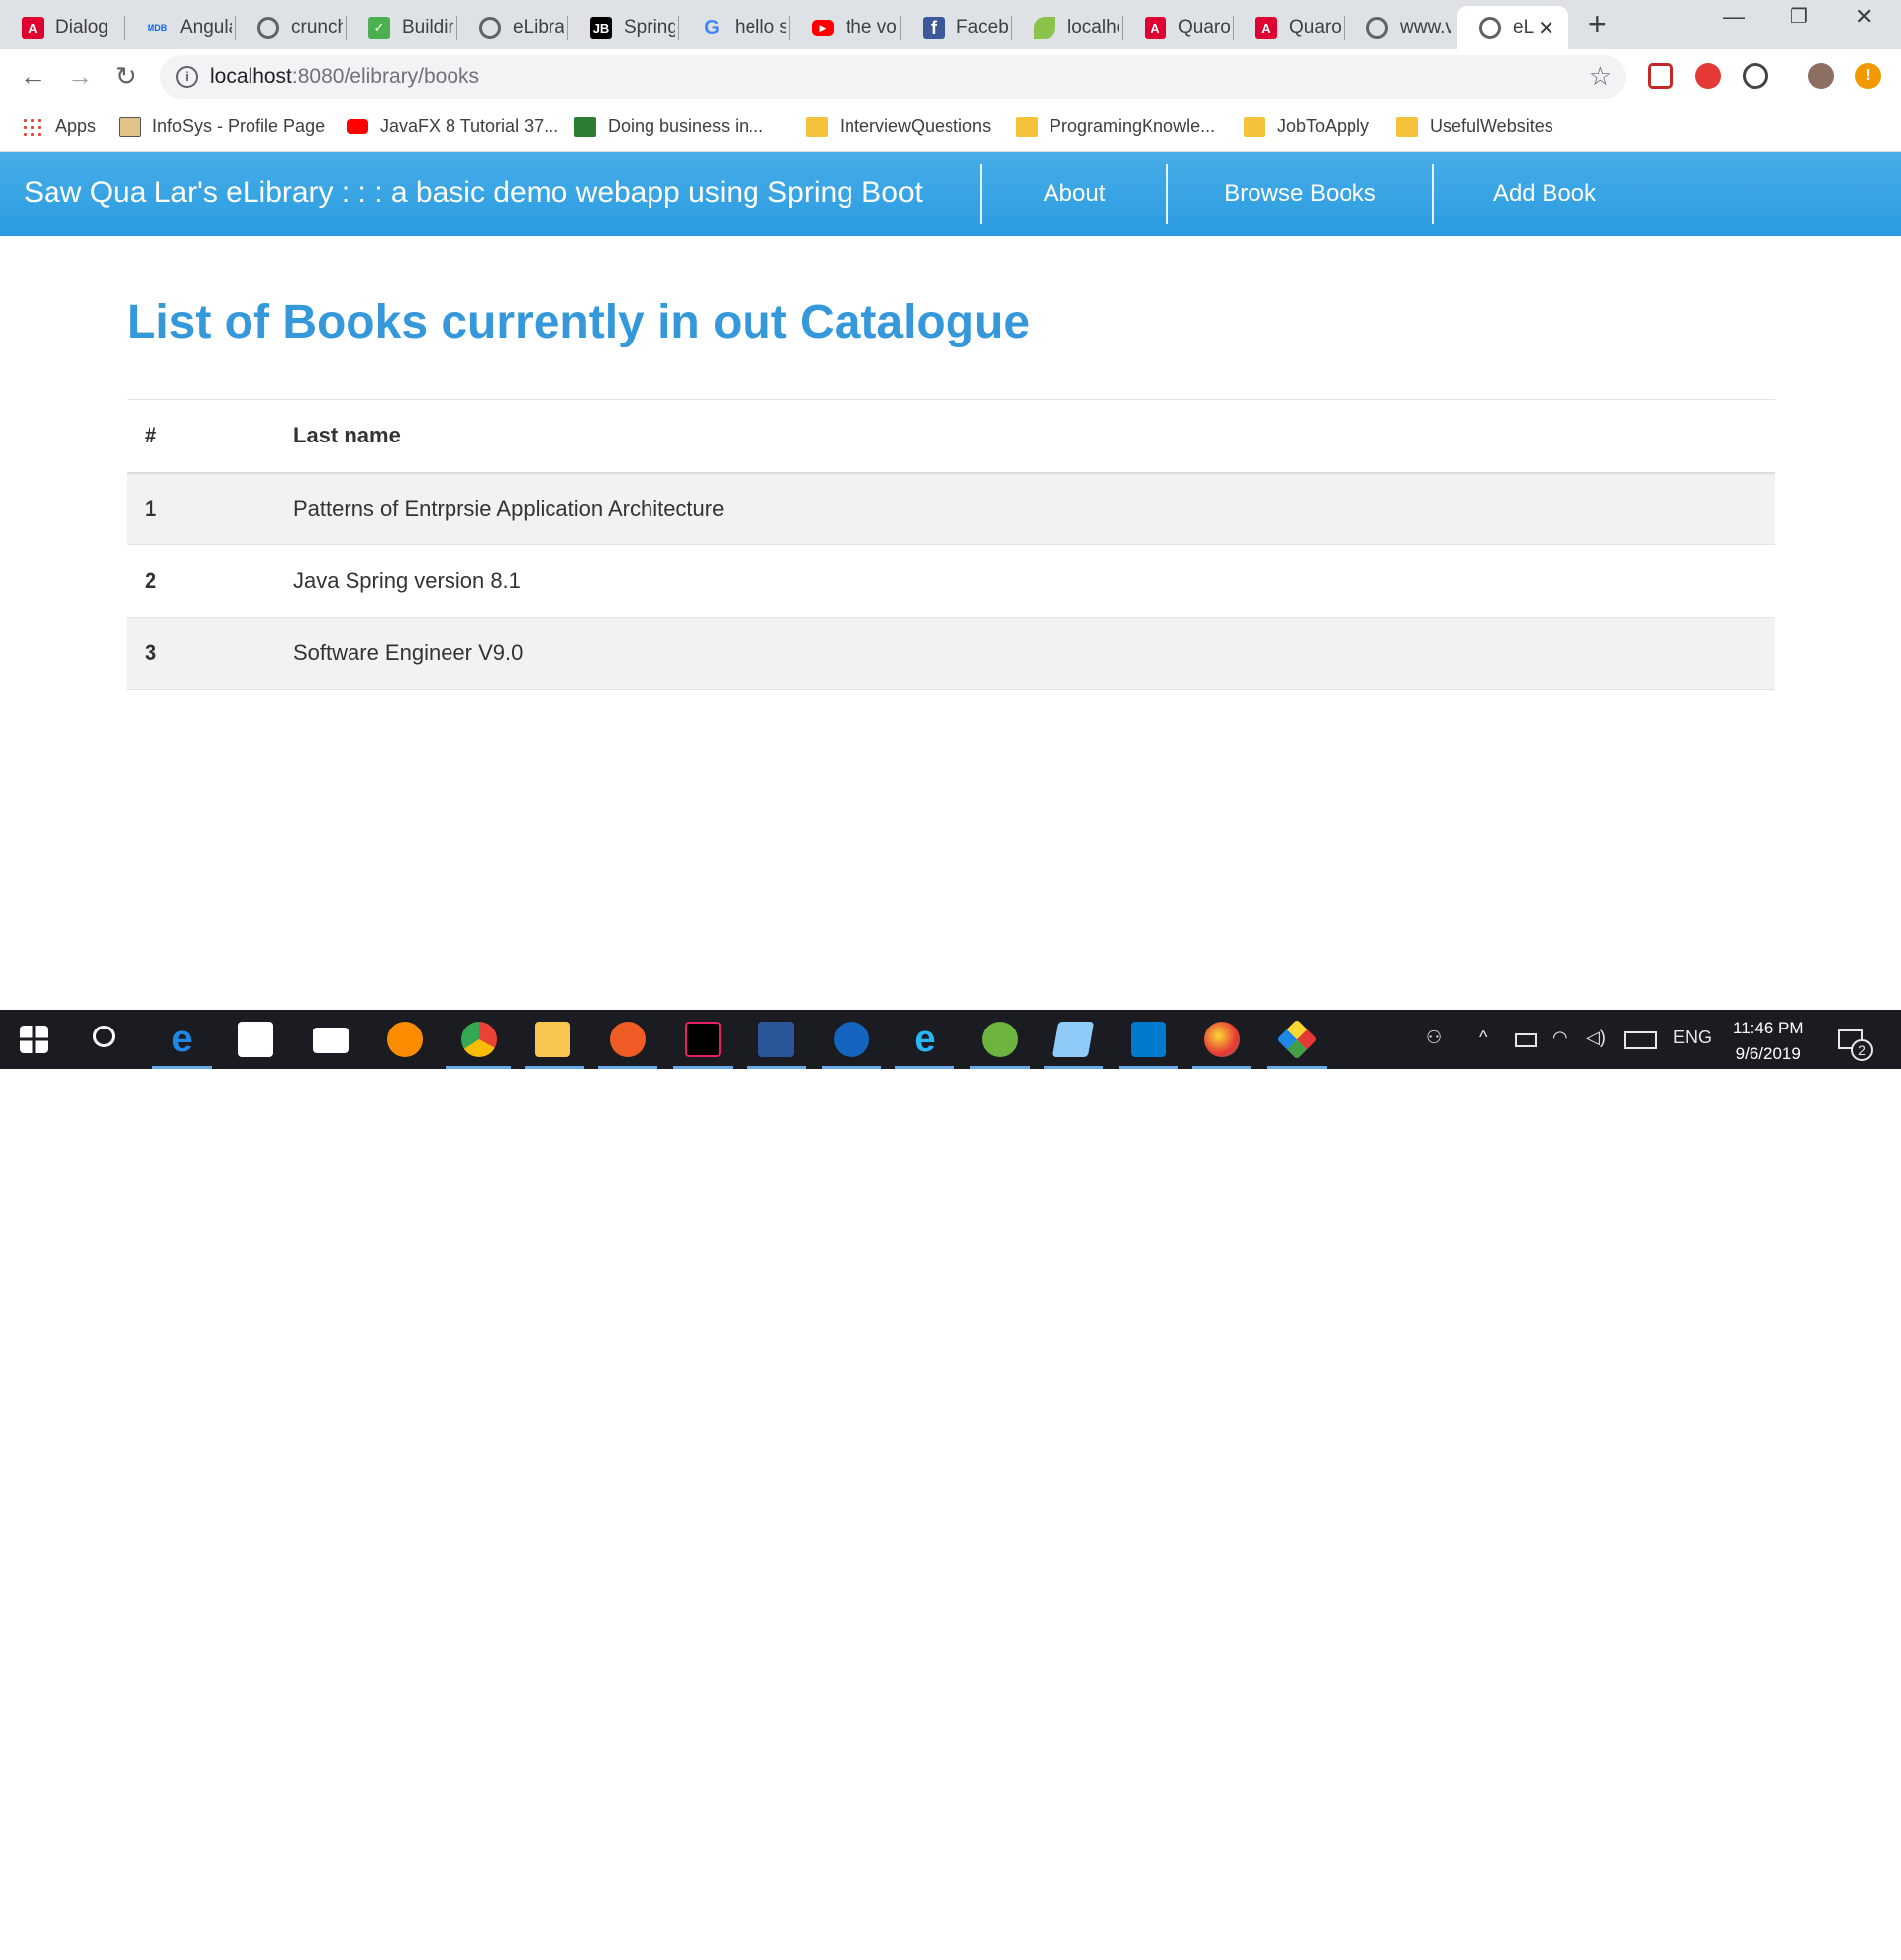 The width and height of the screenshot is (1901, 1960). What do you see at coordinates (1073, 1039) in the screenshot?
I see `notepad-icon` at bounding box center [1073, 1039].